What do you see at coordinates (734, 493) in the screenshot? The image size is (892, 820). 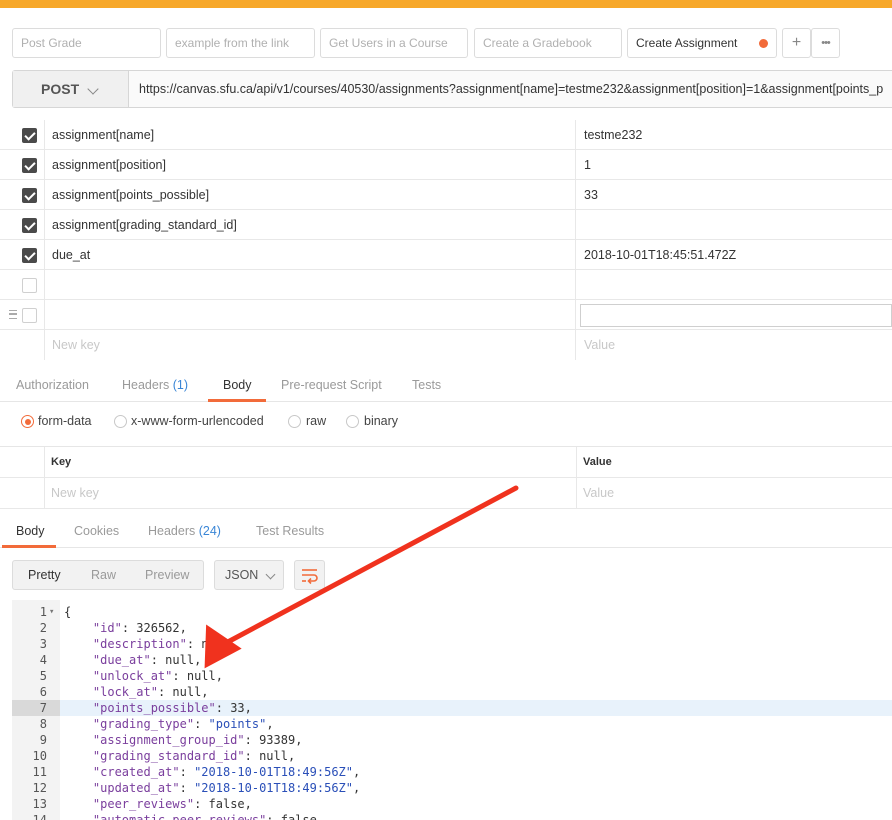 I see `form-new-value-input: Value` at bounding box center [734, 493].